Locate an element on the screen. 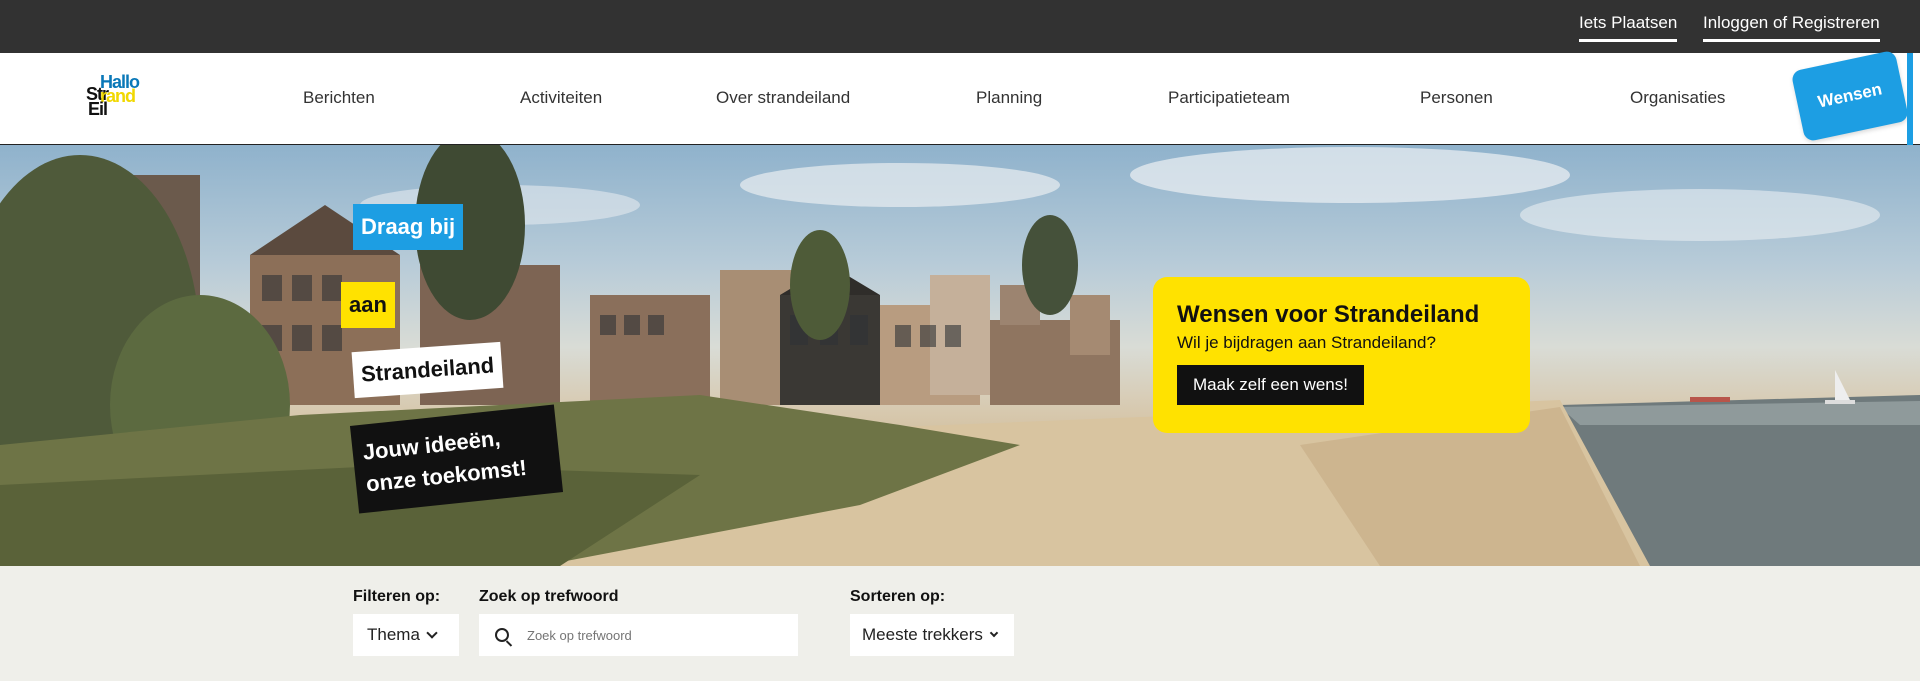 The image size is (1920, 681). theme-dropdown: Thema is located at coordinates (406, 635).